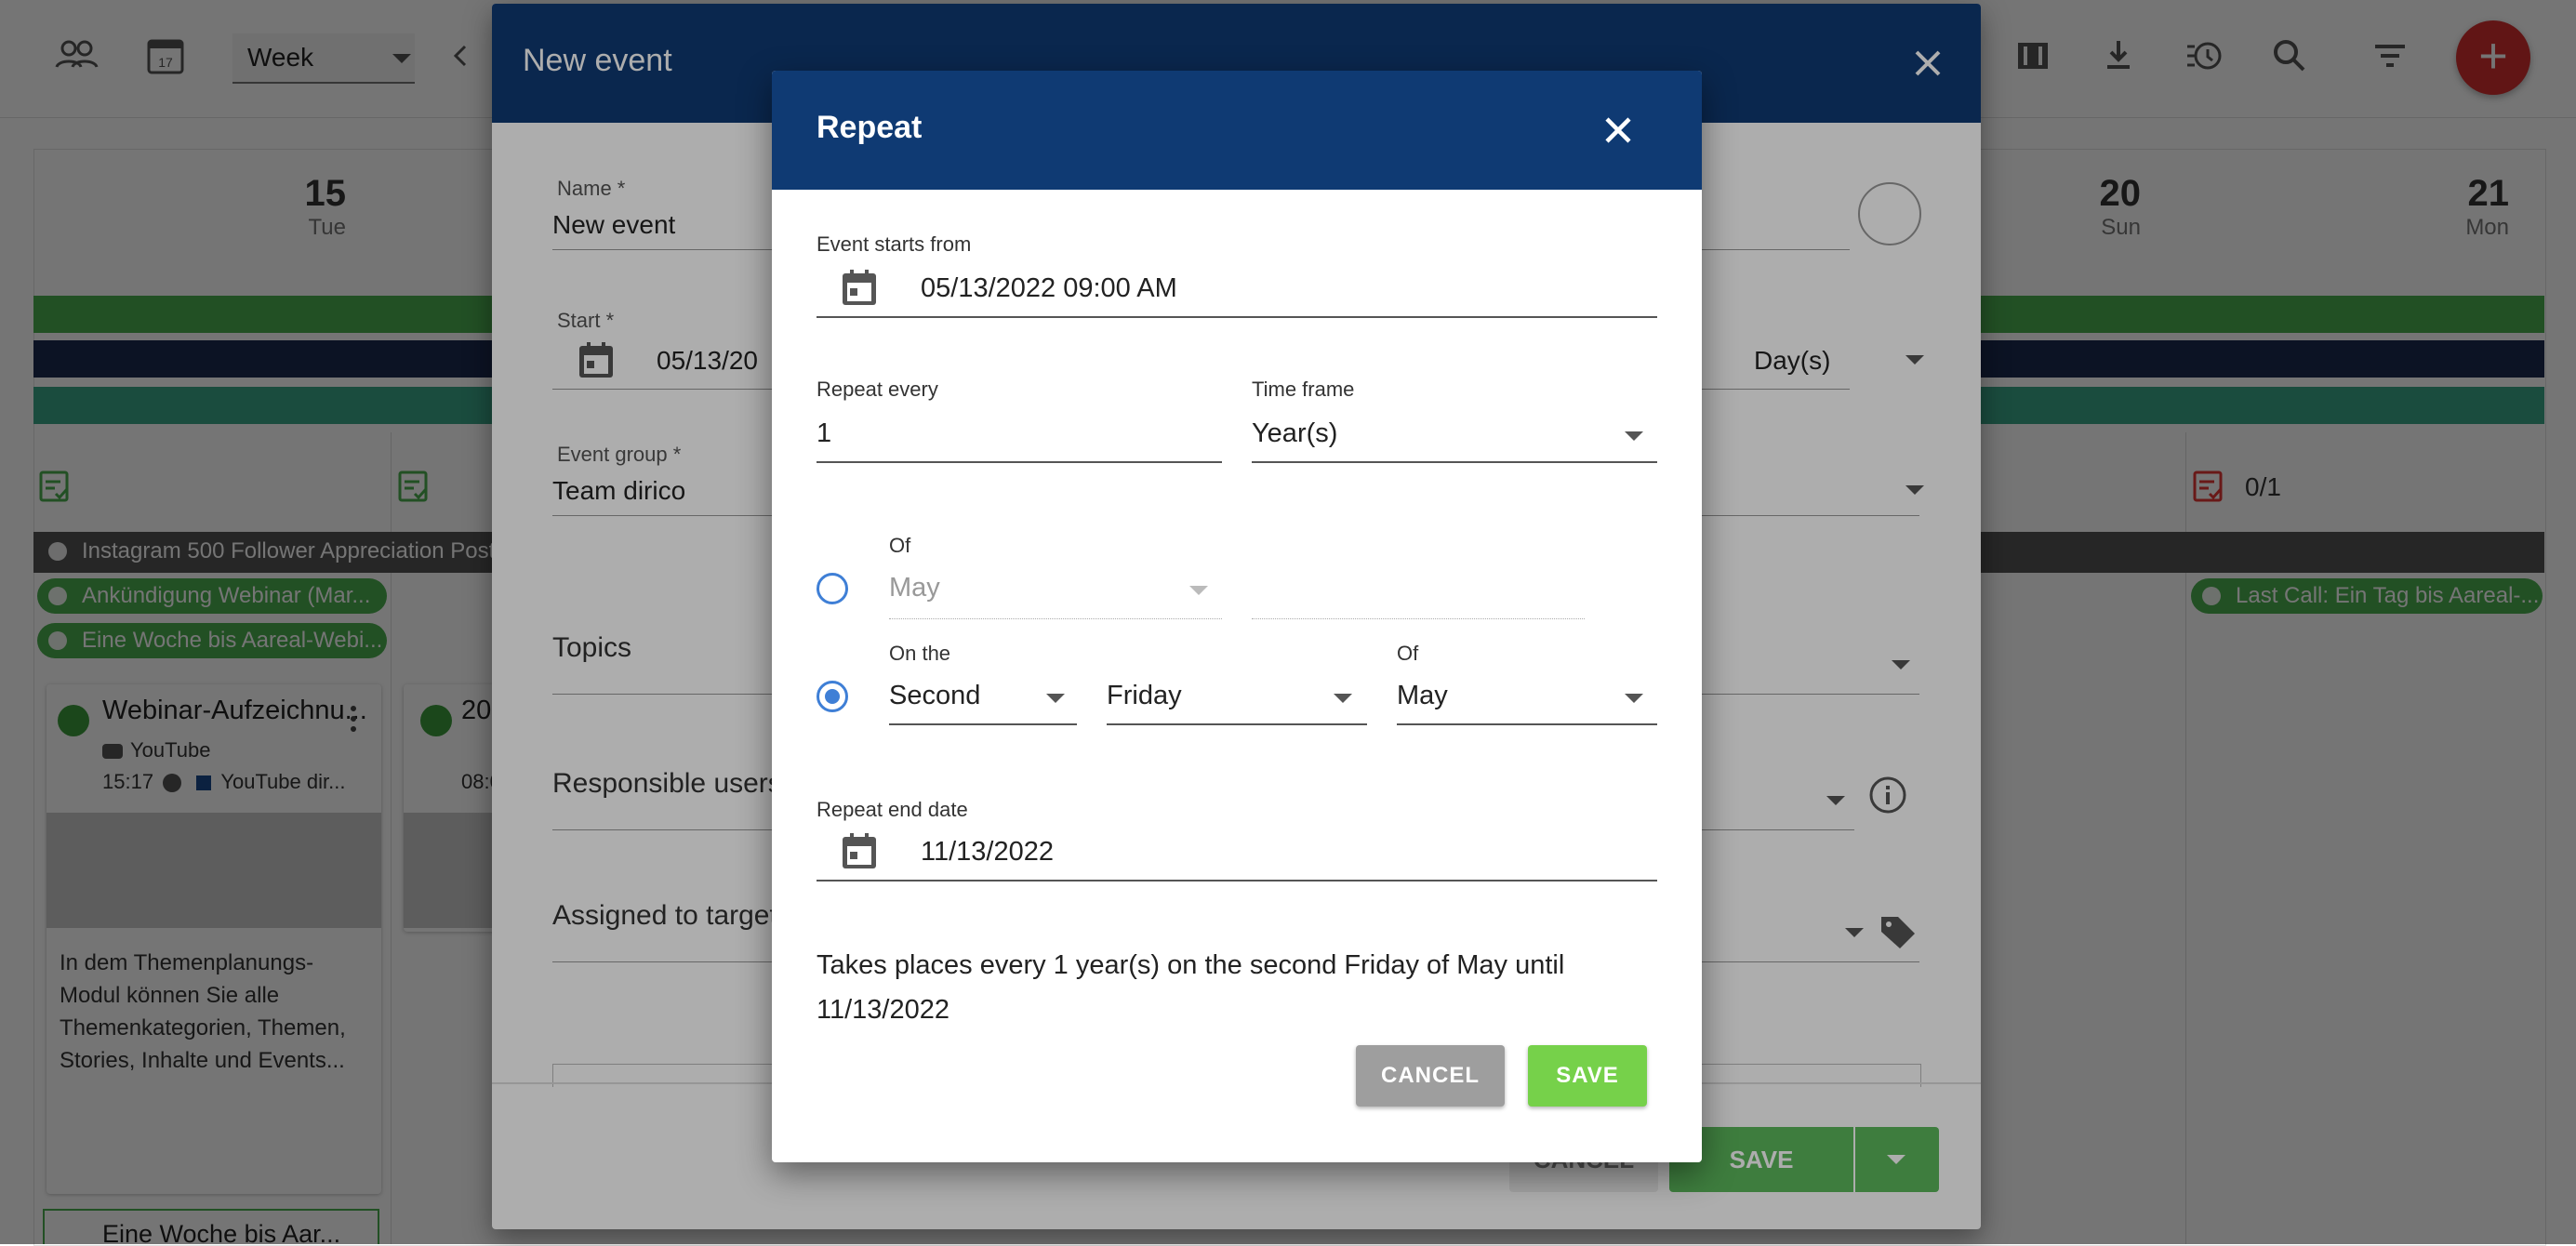 Image resolution: width=2576 pixels, height=1246 pixels. I want to click on save-button: SAVE, so click(1587, 1076).